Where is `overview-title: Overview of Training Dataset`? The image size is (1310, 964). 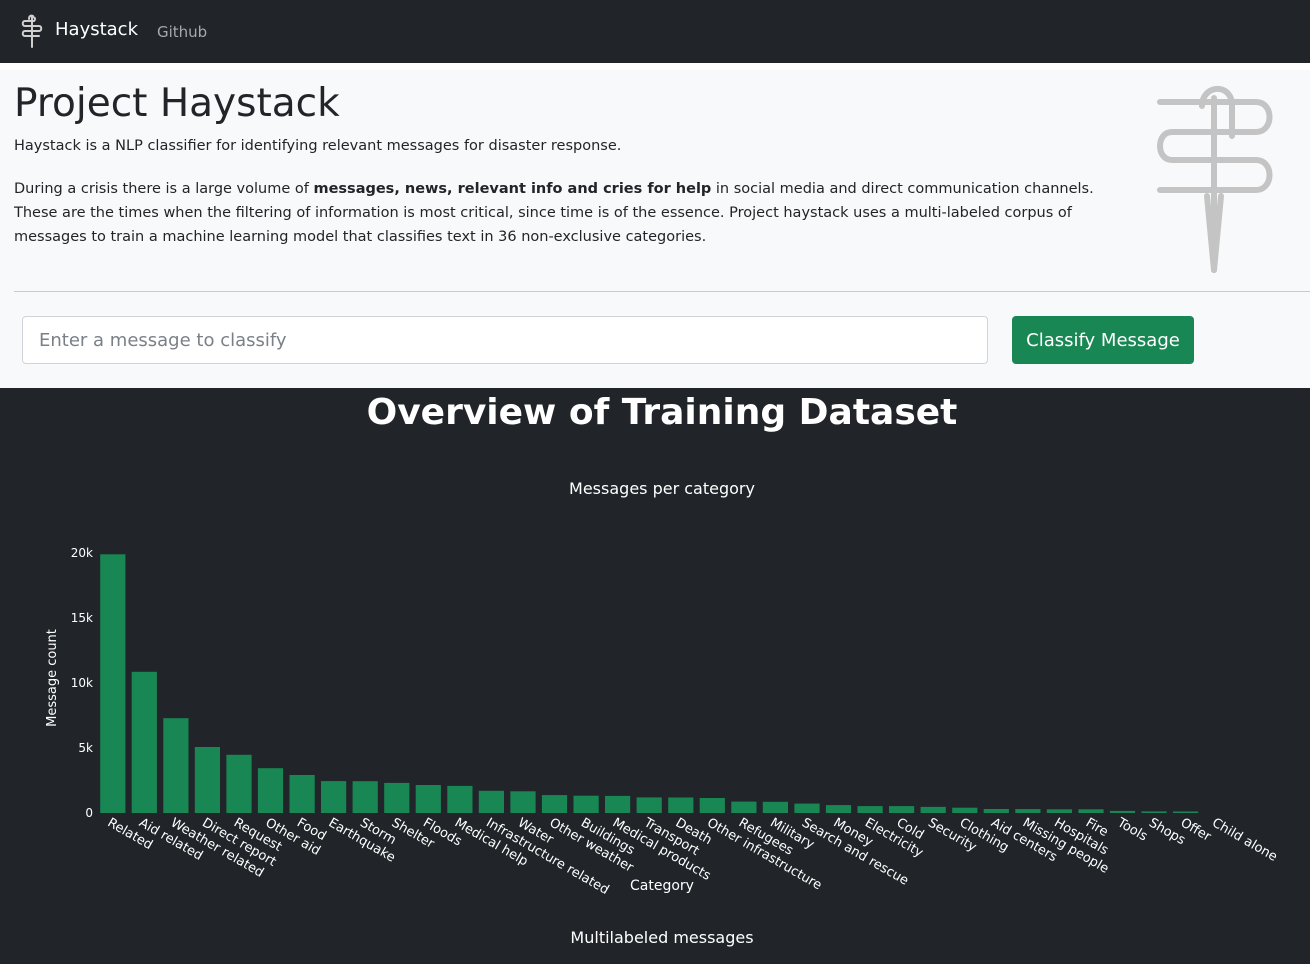
overview-title: Overview of Training Dataset is located at coordinates (662, 412).